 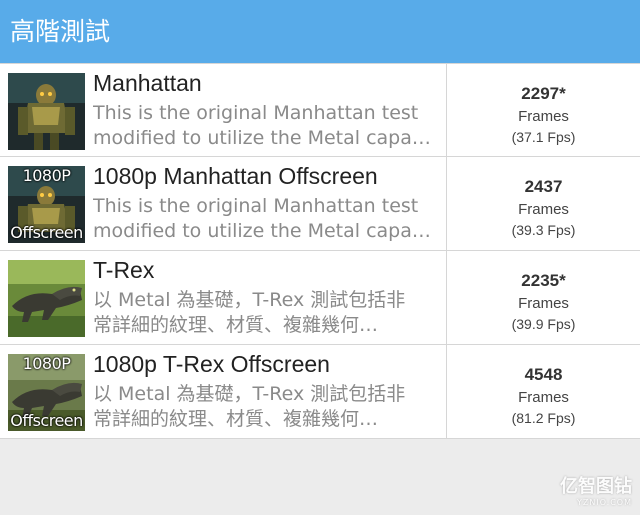 What do you see at coordinates (46, 298) in the screenshot?
I see `trex-thumbnail-icon` at bounding box center [46, 298].